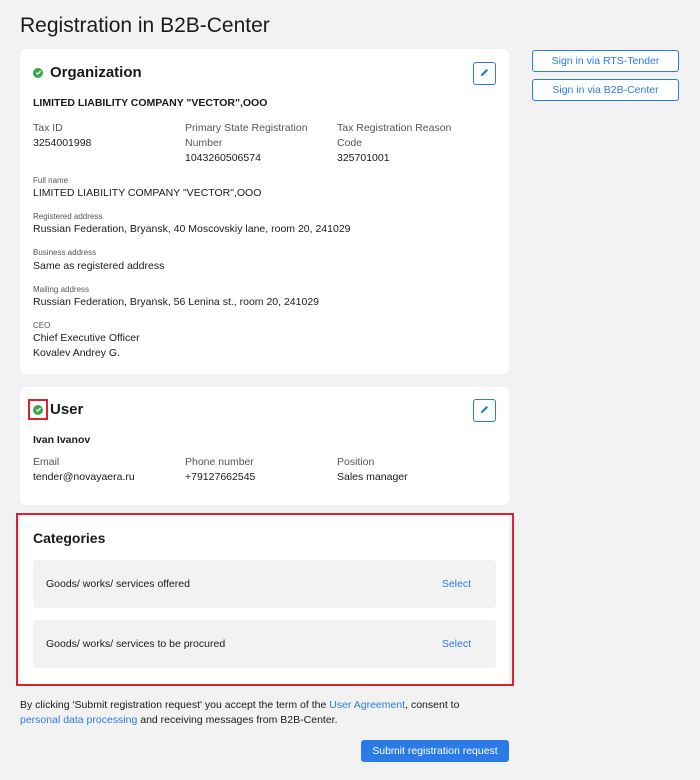 Image resolution: width=700 pixels, height=780 pixels. I want to click on consent-text-part2: , consent to, so click(432, 705).